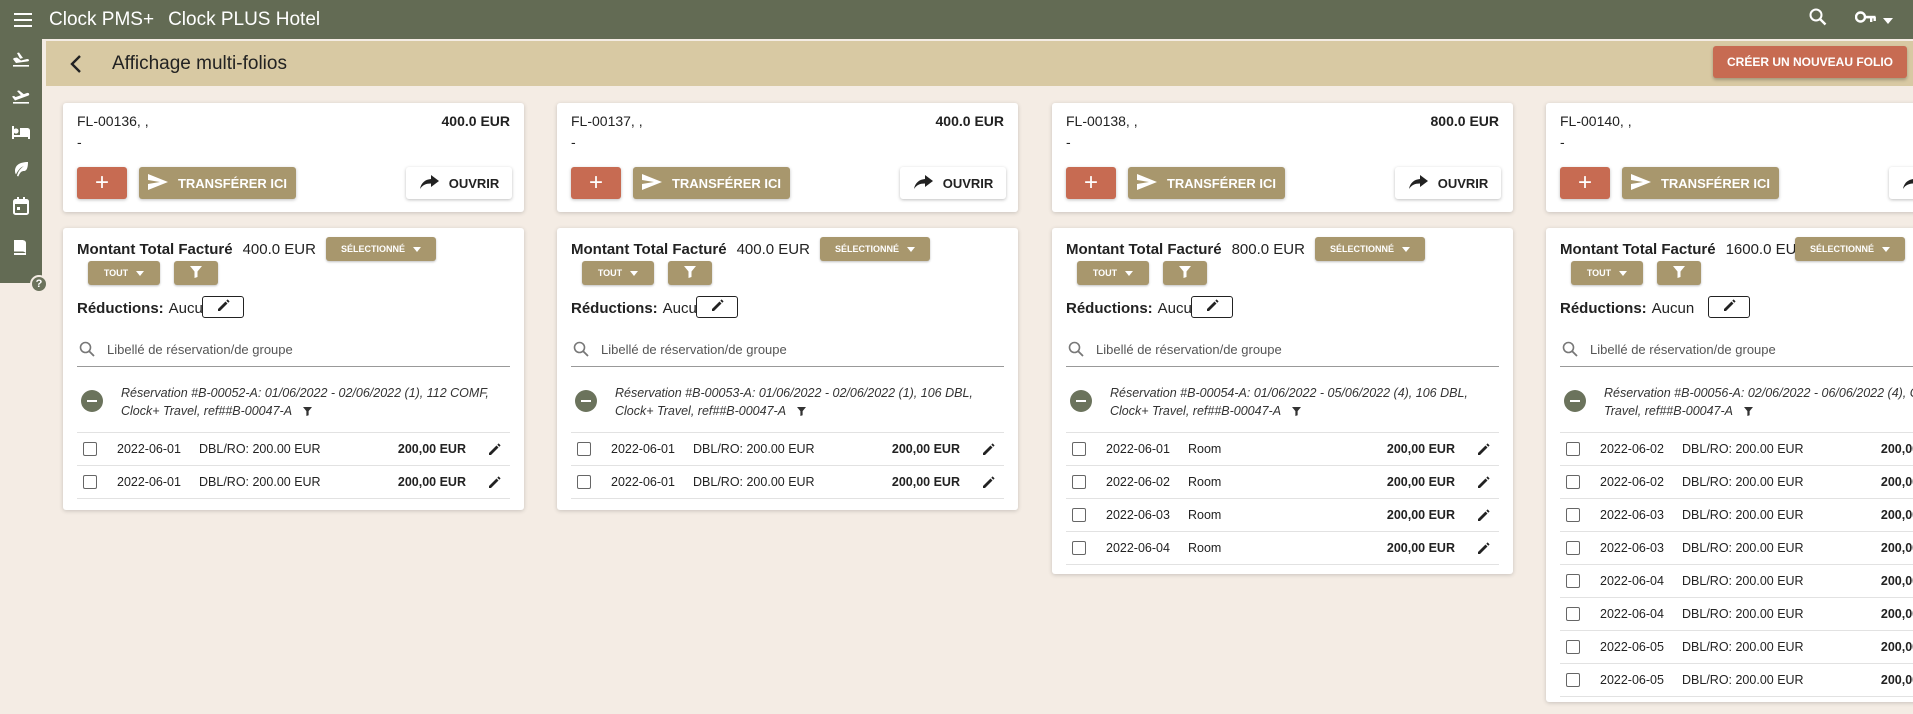  What do you see at coordinates (1623, 273) in the screenshot?
I see `caret-down-icon` at bounding box center [1623, 273].